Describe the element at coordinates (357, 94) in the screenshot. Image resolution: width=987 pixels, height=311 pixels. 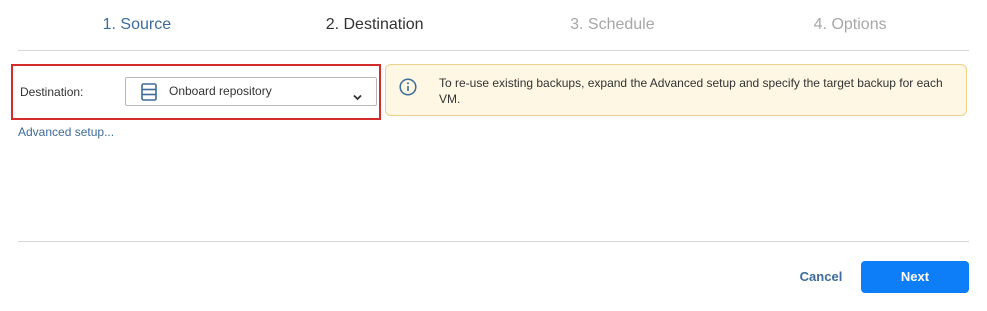
I see `chevron-down-icon` at that location.